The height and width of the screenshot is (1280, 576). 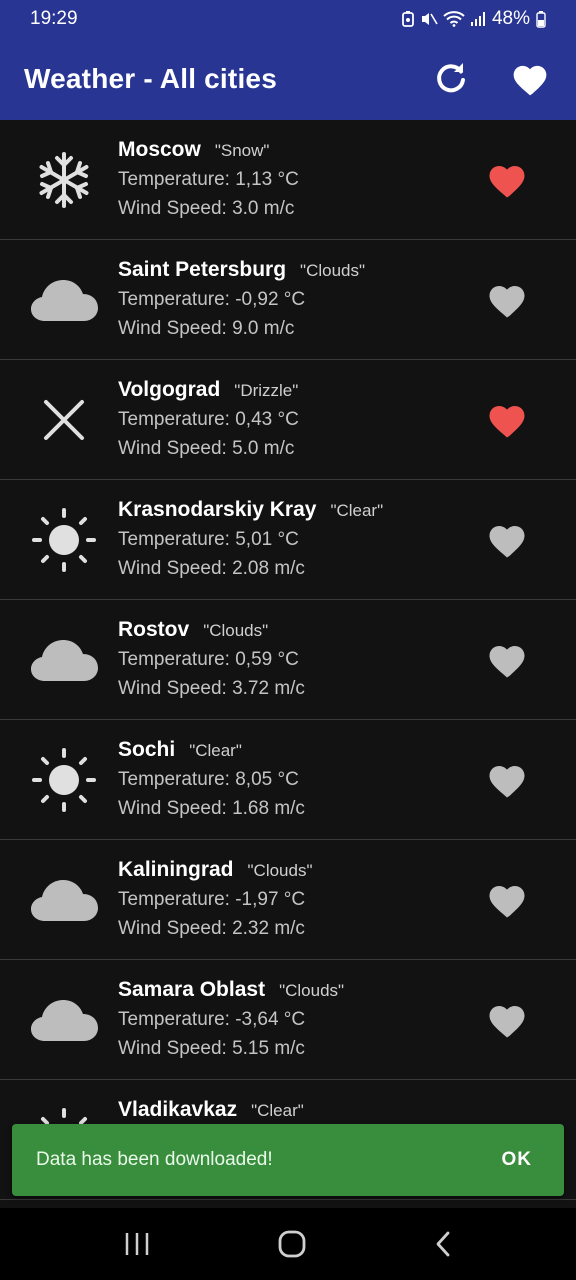 What do you see at coordinates (288, 1160) in the screenshot?
I see `snackbar: Data has been downloaded! OK` at bounding box center [288, 1160].